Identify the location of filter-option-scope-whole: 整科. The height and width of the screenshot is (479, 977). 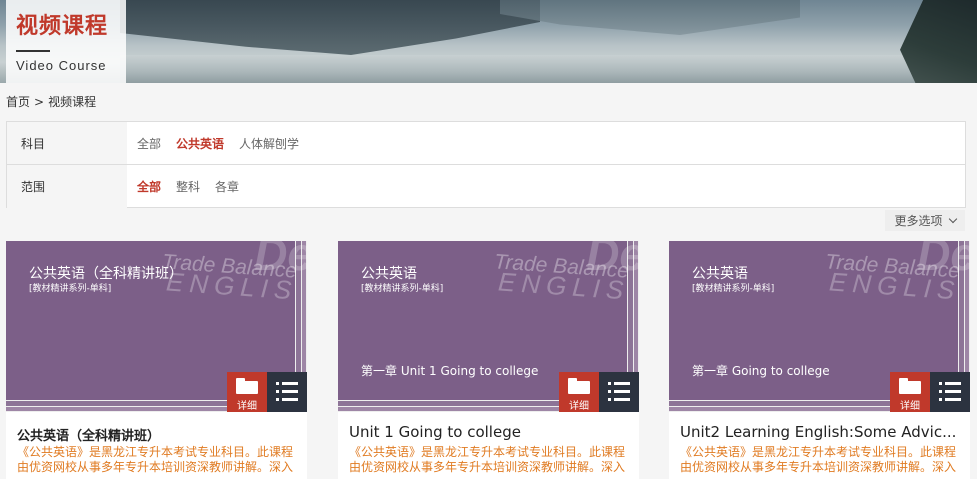
(188, 186).